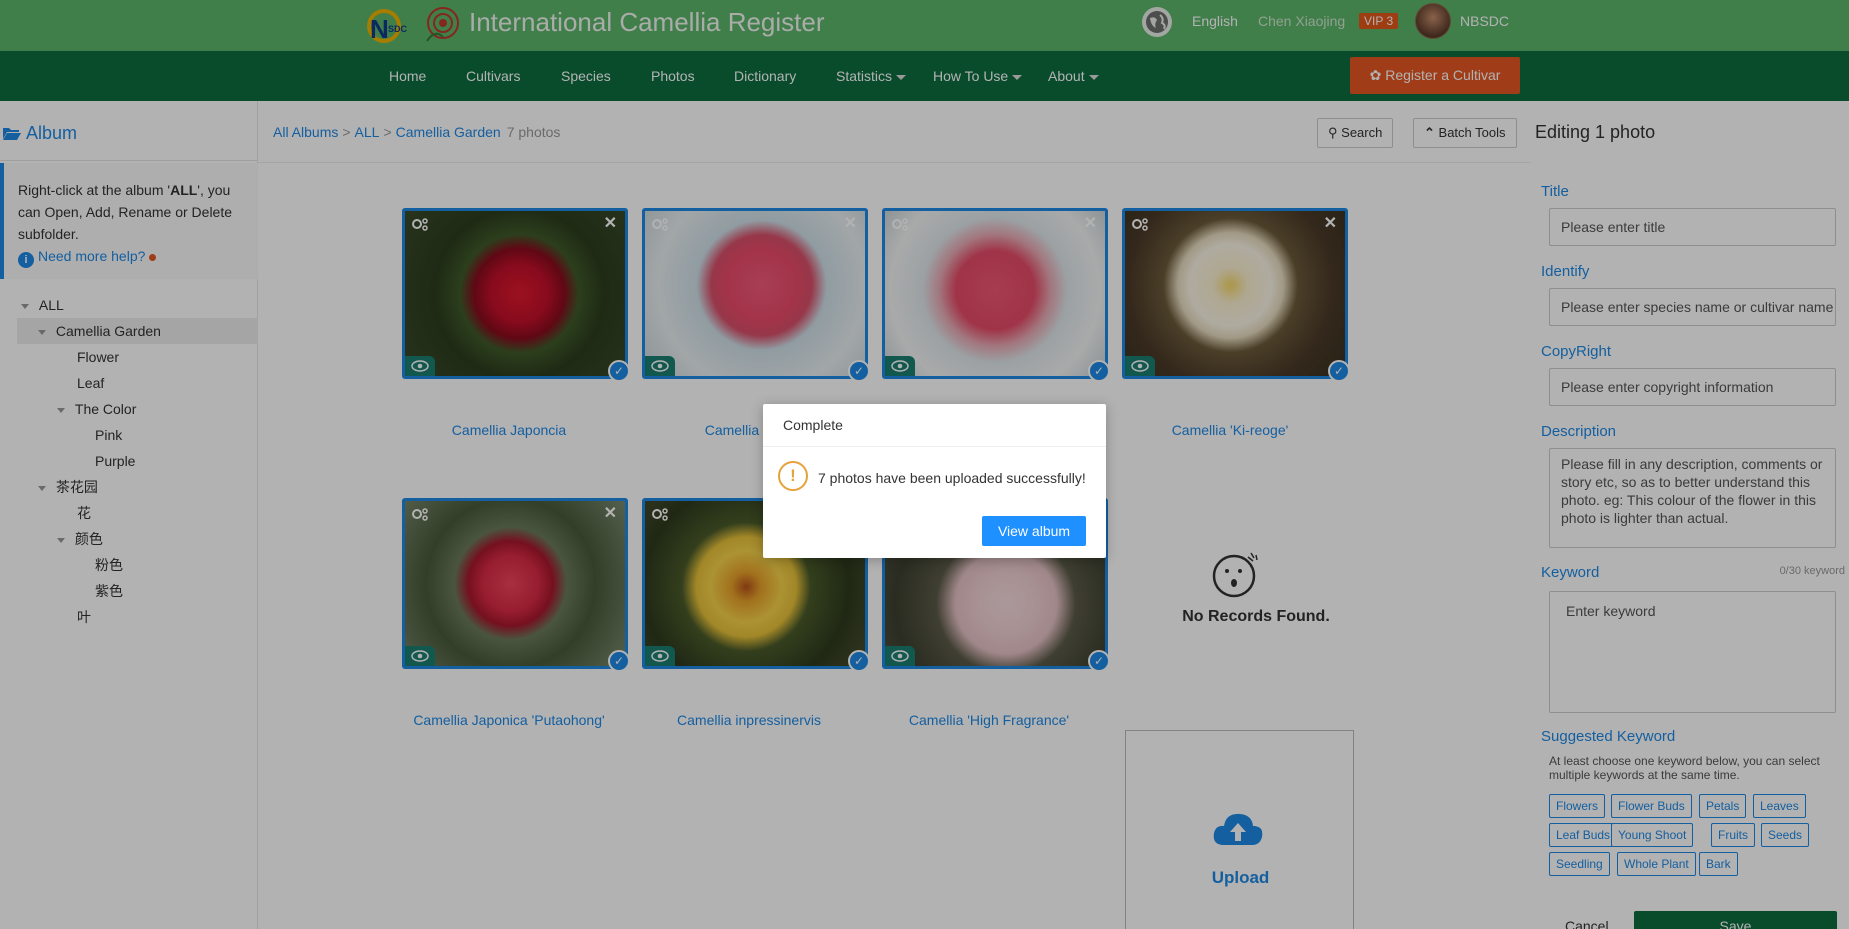 The height and width of the screenshot is (929, 1849). I want to click on view-album-button: View album, so click(1034, 531).